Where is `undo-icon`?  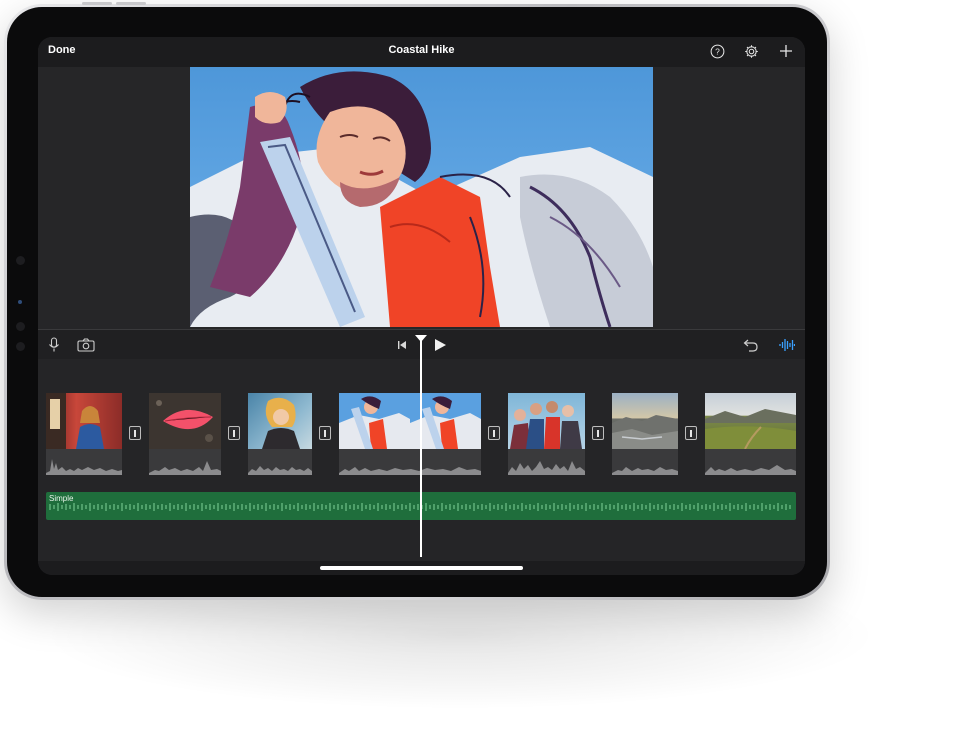
undo-icon is located at coordinates (751, 345).